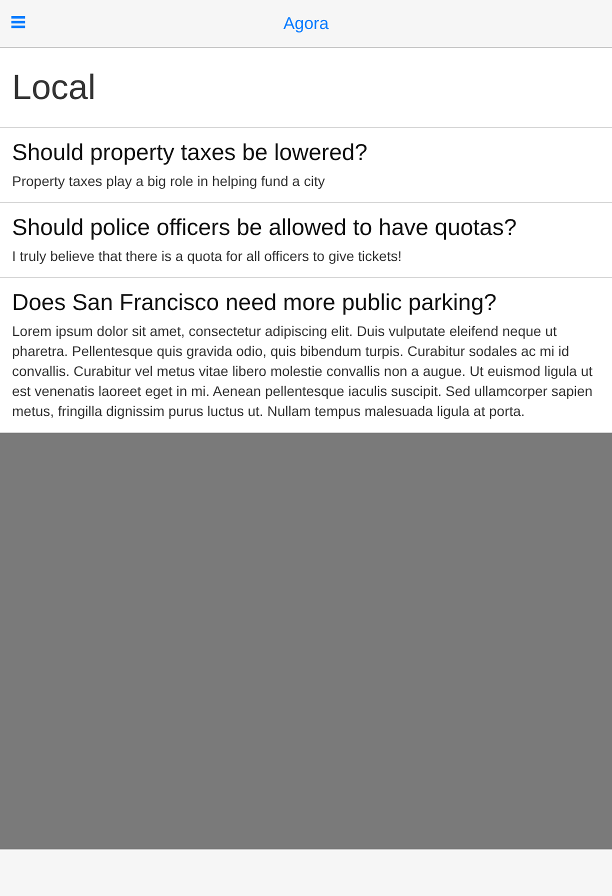 Image resolution: width=612 pixels, height=896 pixels. I want to click on question-title: Should property taxes be lowered?, so click(190, 152).